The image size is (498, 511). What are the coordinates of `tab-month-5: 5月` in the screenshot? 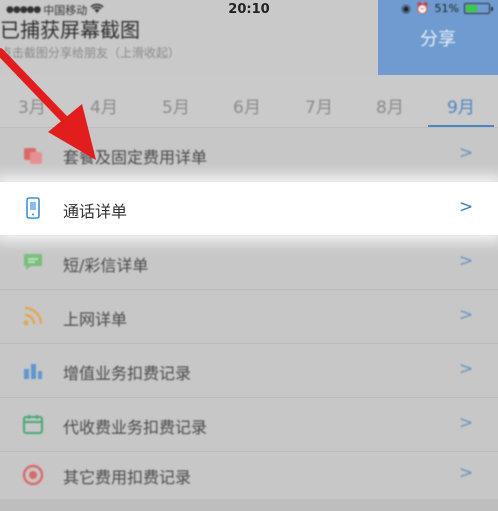 It's located at (176, 105).